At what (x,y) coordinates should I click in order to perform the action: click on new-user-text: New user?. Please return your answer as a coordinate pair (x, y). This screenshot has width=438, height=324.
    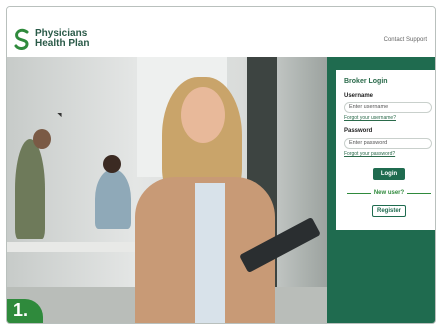
    Looking at the image, I should click on (389, 193).